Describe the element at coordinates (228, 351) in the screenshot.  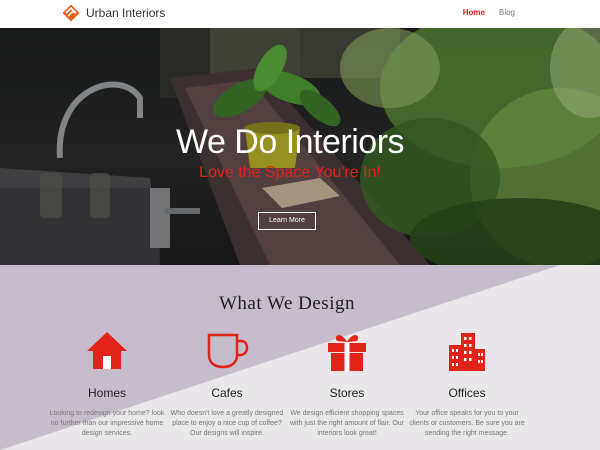
I see `cup-icon` at that location.